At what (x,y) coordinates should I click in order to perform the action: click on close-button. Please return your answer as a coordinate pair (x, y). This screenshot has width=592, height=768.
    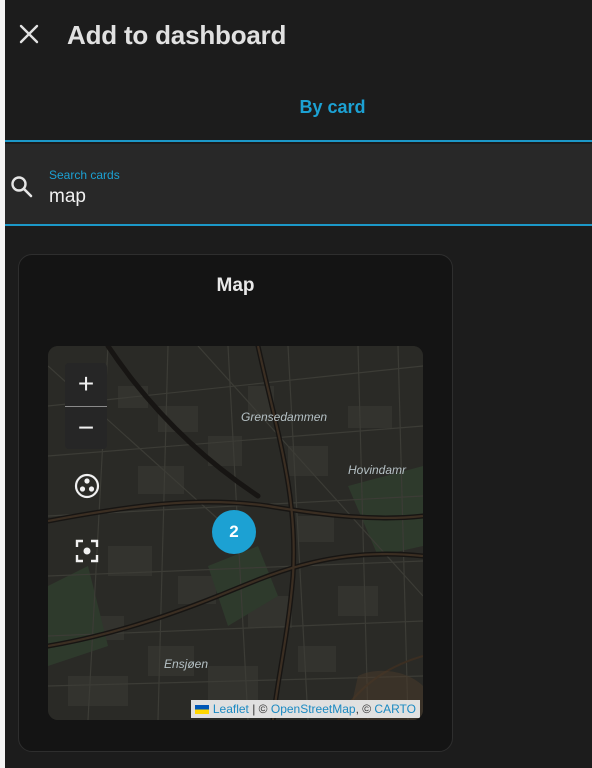
    Looking at the image, I should click on (29, 34).